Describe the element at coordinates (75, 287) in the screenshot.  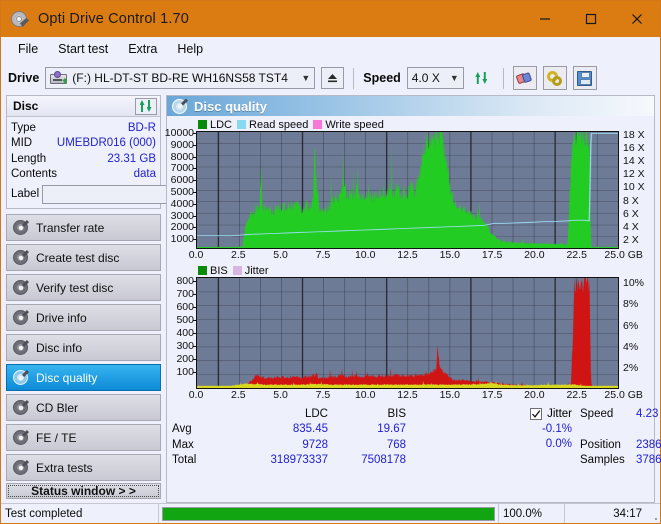
I see `sidebar-item-label: Verify test disc` at that location.